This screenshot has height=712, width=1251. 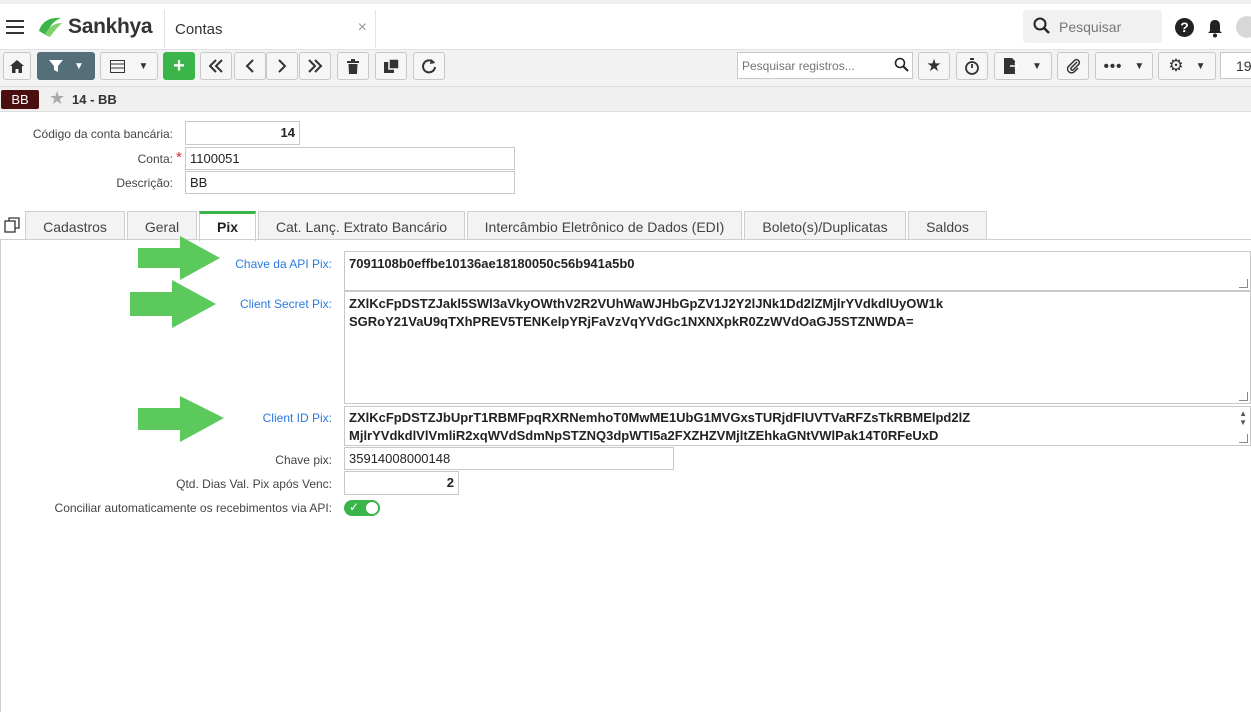 I want to click on help-icon: ?, so click(x=1184, y=27).